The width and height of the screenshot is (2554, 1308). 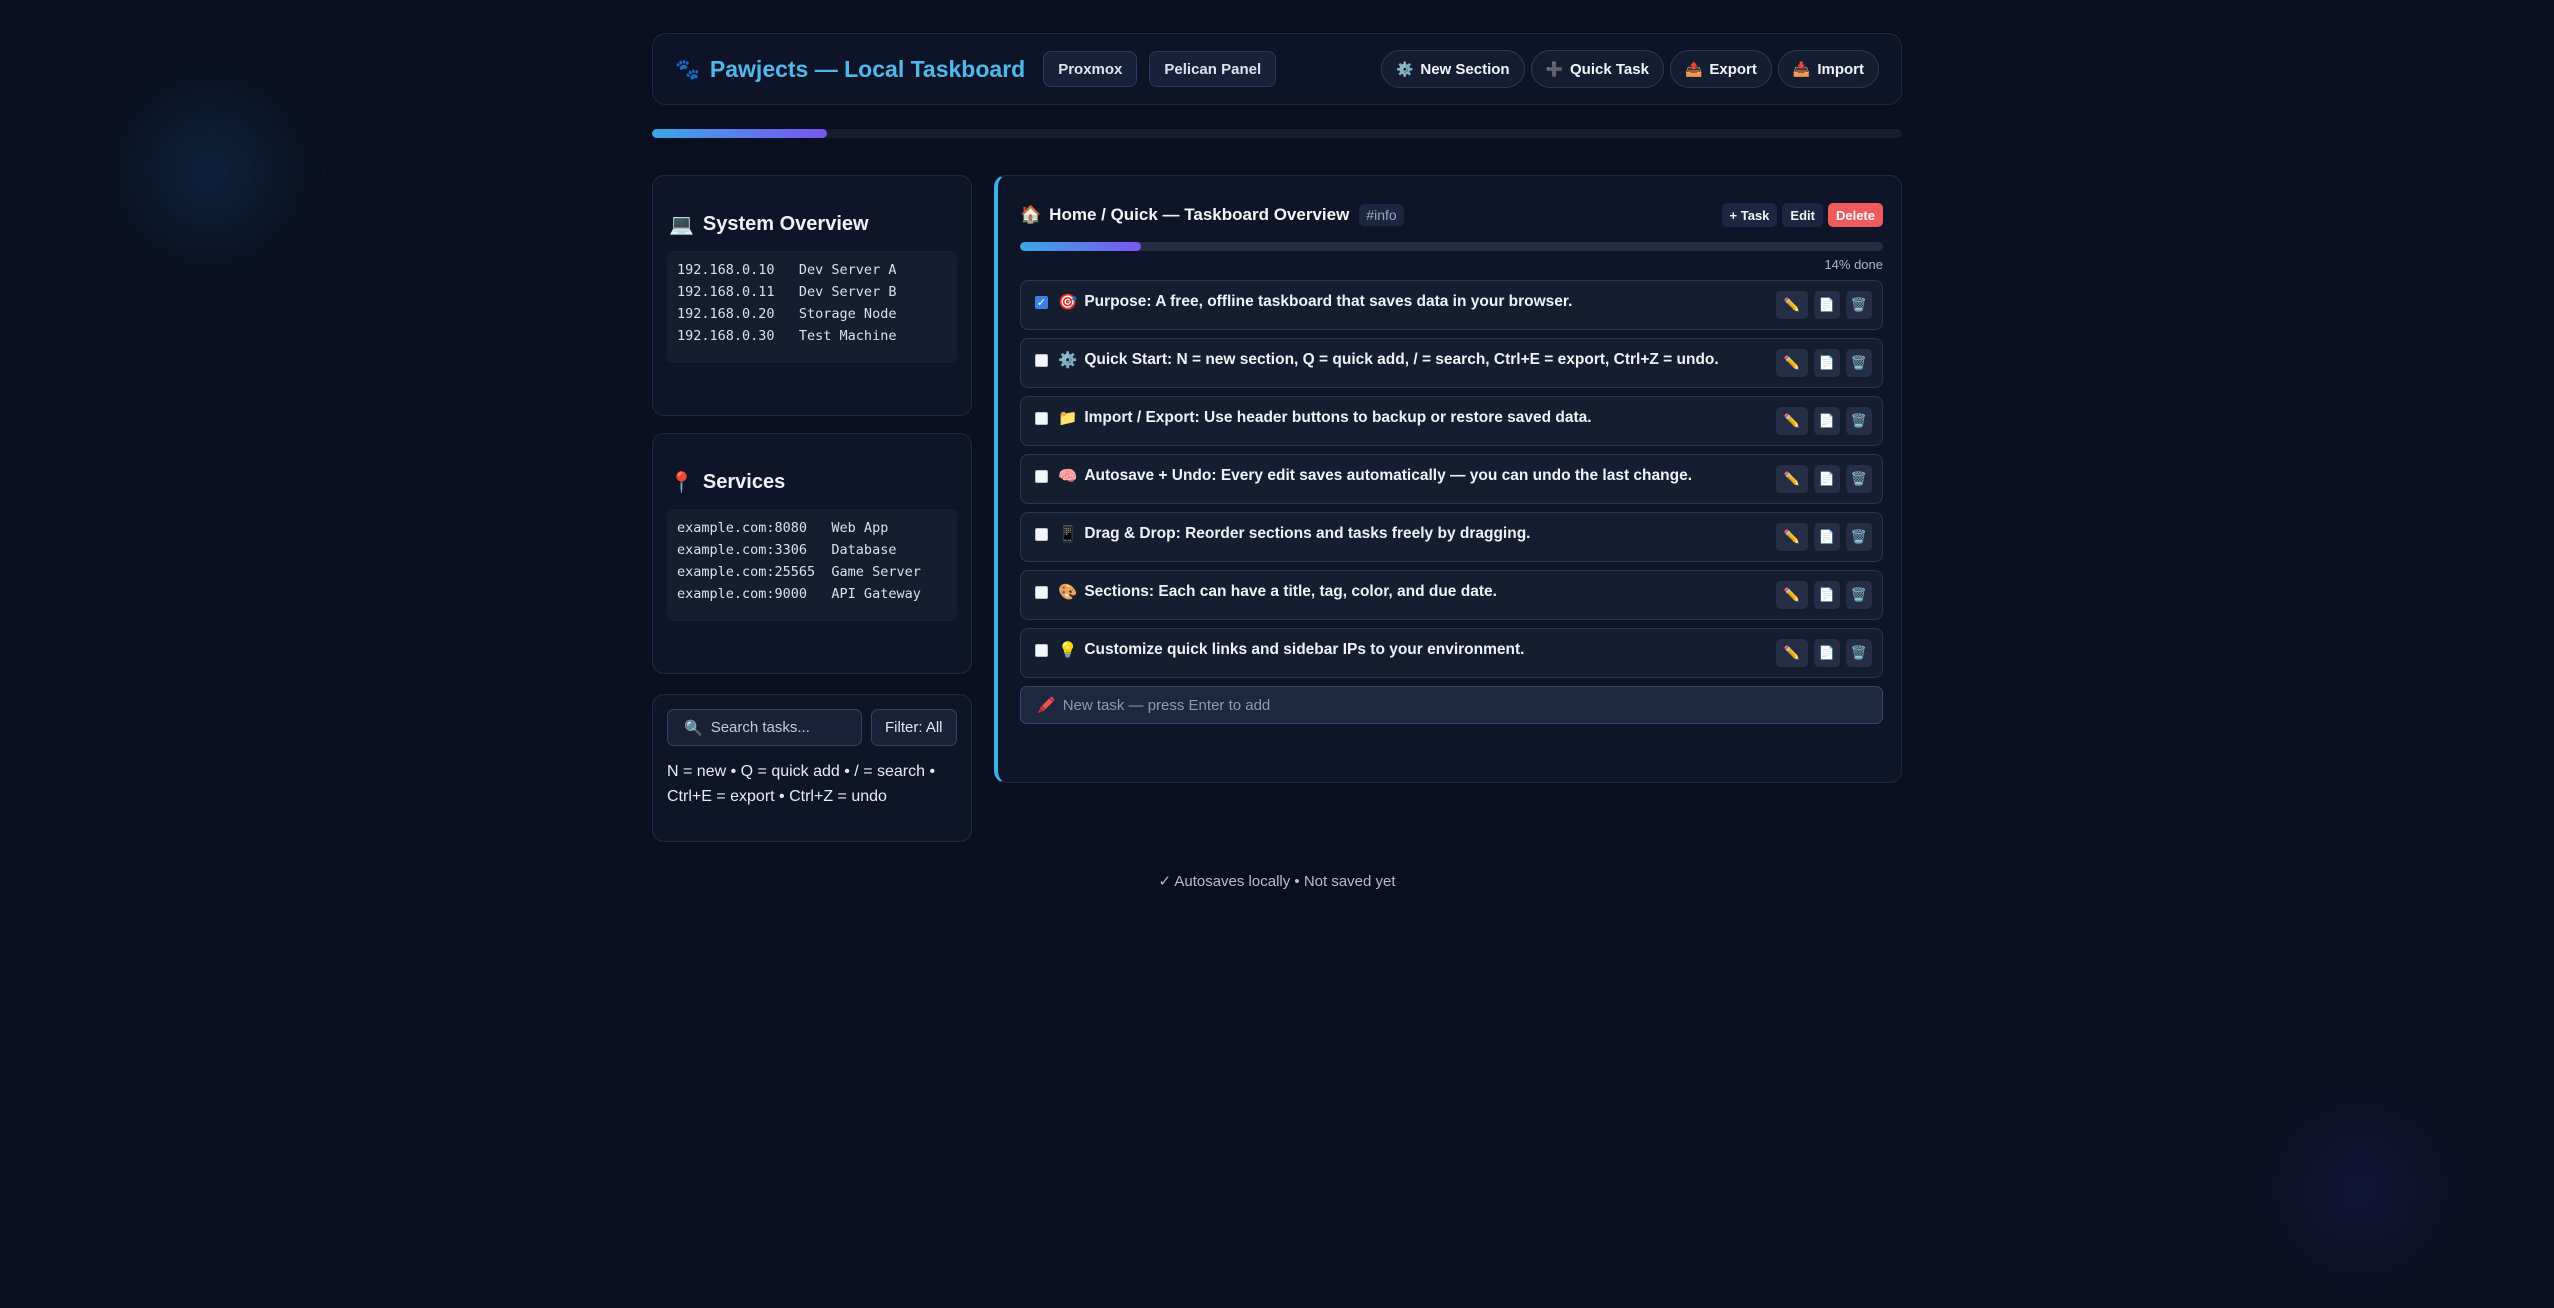 What do you see at coordinates (1277, 133) in the screenshot?
I see `overall-progress-bar` at bounding box center [1277, 133].